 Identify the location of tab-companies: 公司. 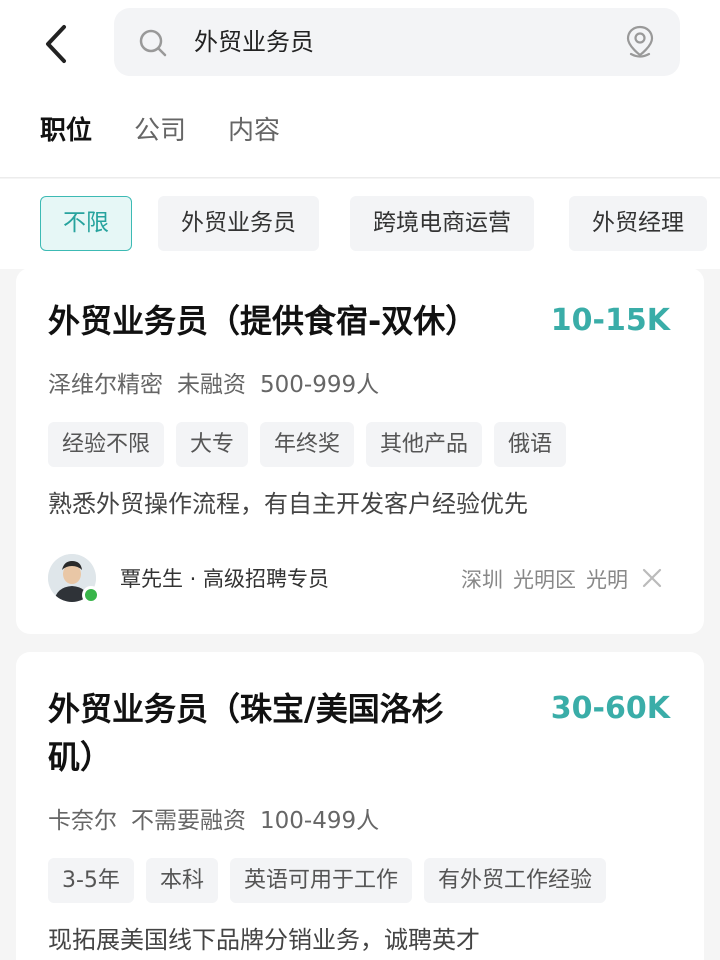
(160, 131).